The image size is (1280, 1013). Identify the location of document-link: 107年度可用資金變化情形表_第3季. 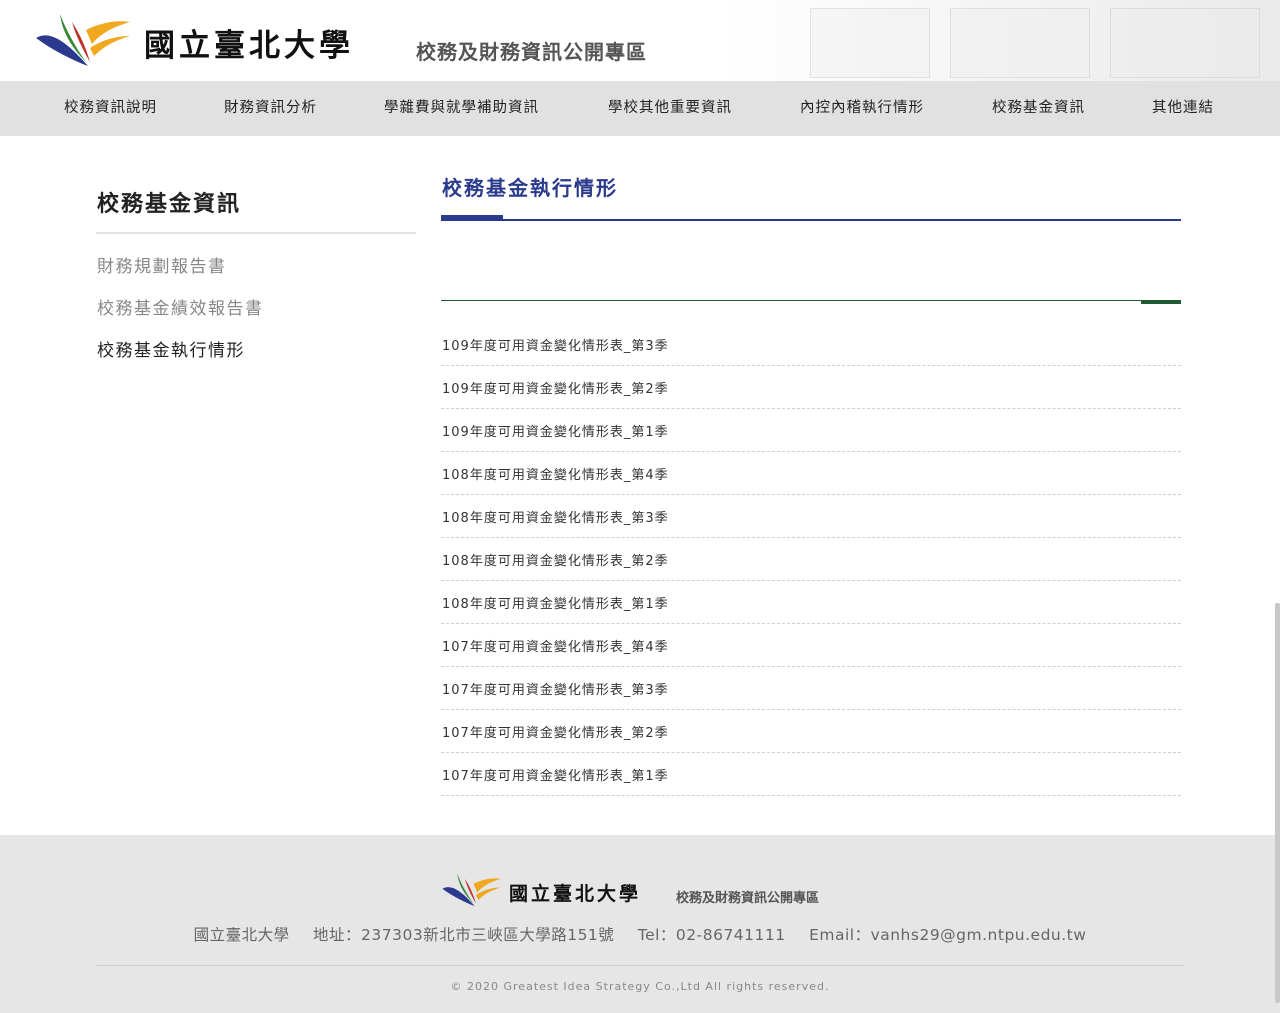
(811, 688).